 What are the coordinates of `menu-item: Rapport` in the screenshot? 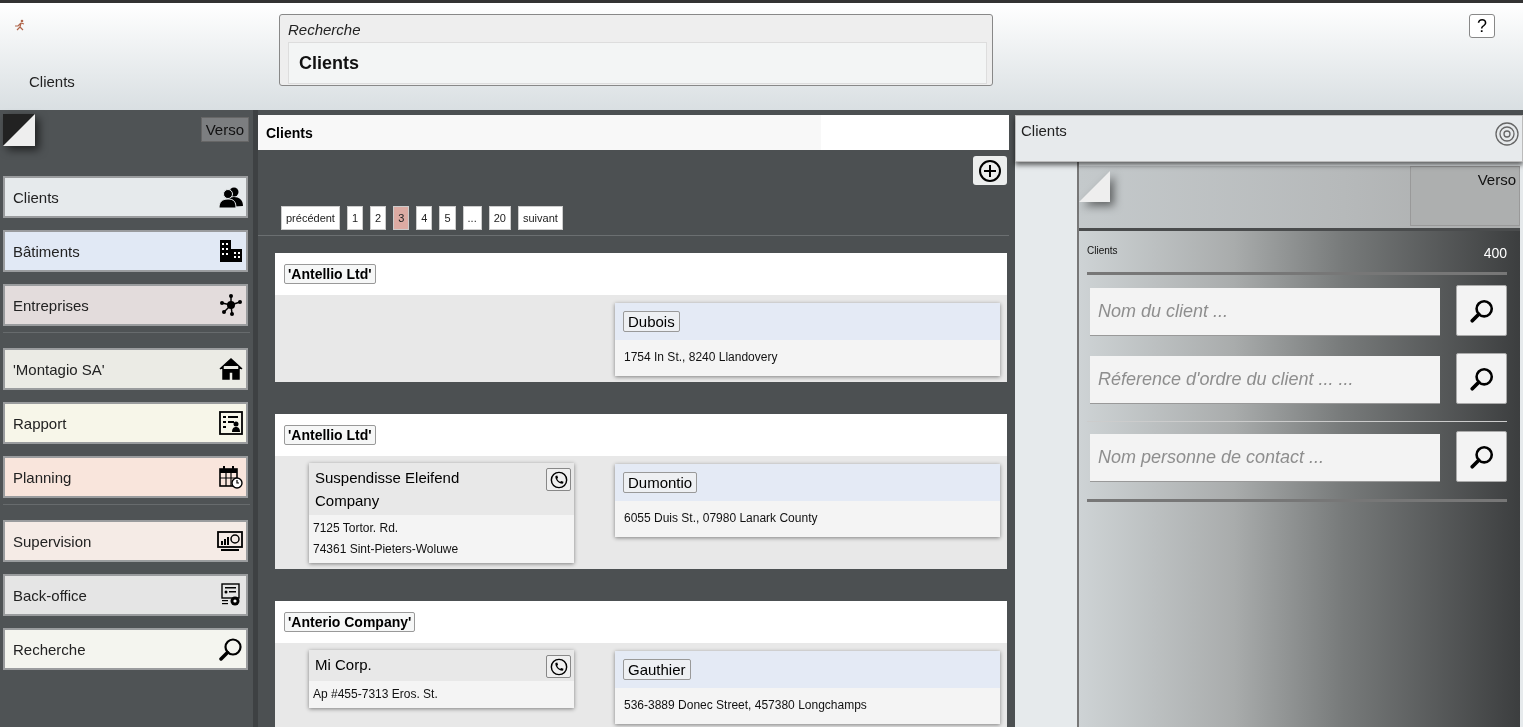 It's located at (125, 423).